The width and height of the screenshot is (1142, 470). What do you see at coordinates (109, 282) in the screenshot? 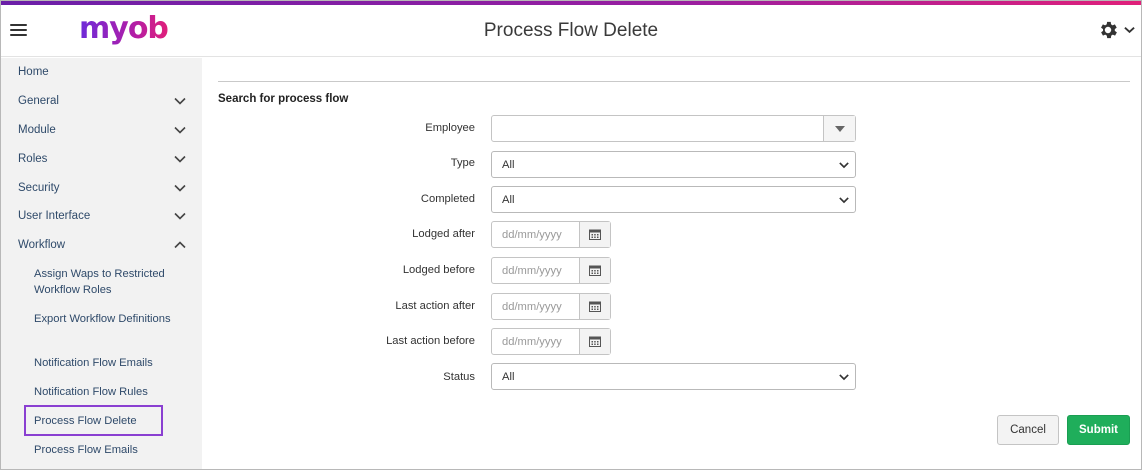
I see `sidebar-subitem-assign-waps: Assign Waps to Restricted Workflow Roles` at bounding box center [109, 282].